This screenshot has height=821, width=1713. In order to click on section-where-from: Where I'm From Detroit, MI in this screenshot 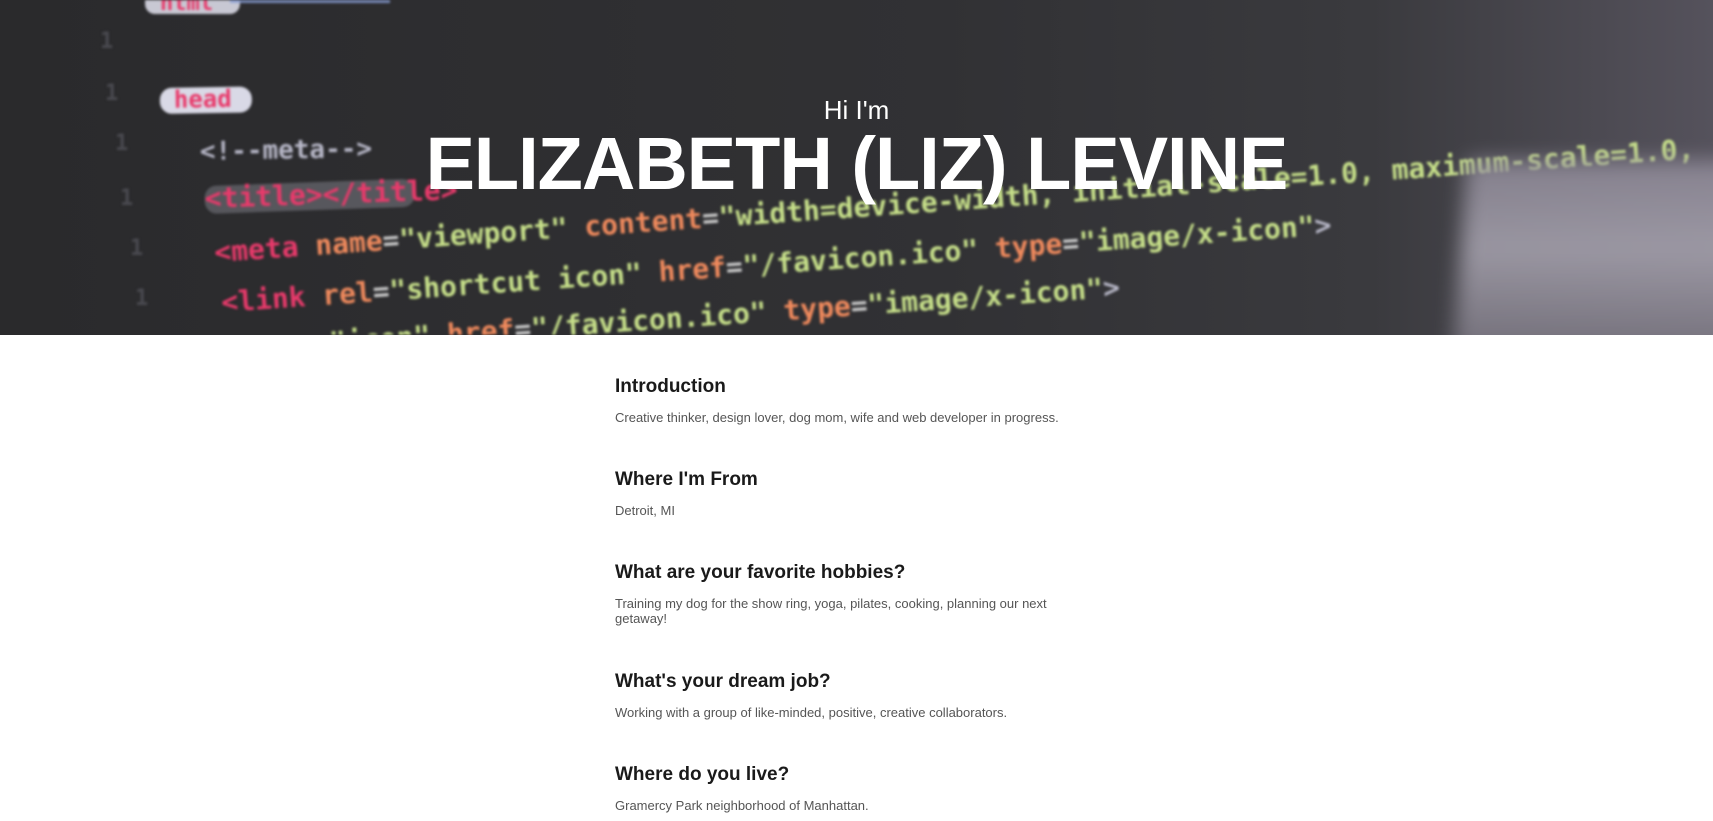, I will do `click(855, 493)`.